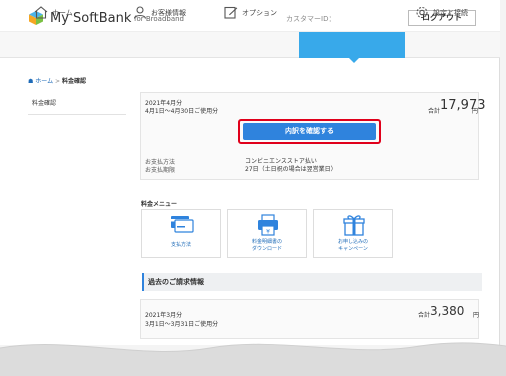 The image size is (506, 376). Describe the element at coordinates (424, 315) in the screenshot. I see `past-total-label: 合計` at that location.